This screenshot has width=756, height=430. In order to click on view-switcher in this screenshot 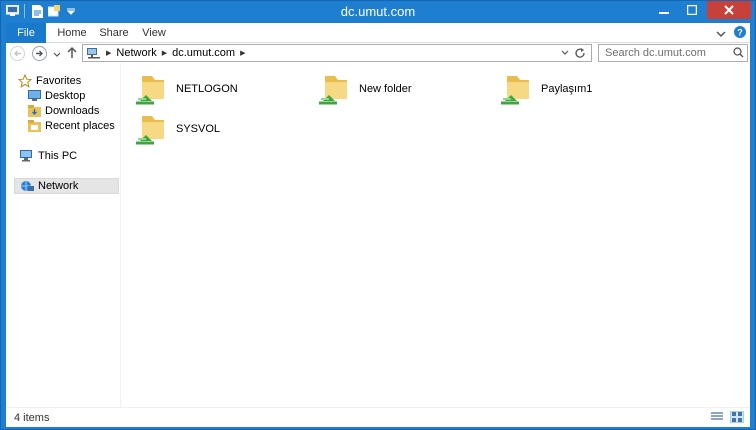, I will do `click(727, 417)`.